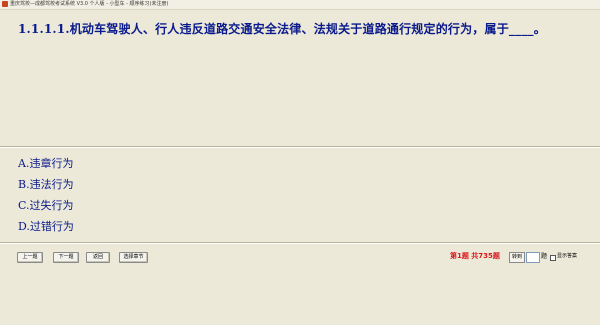 This screenshot has height=325, width=600. I want to click on question-counter: 第1题 共735题, so click(475, 256).